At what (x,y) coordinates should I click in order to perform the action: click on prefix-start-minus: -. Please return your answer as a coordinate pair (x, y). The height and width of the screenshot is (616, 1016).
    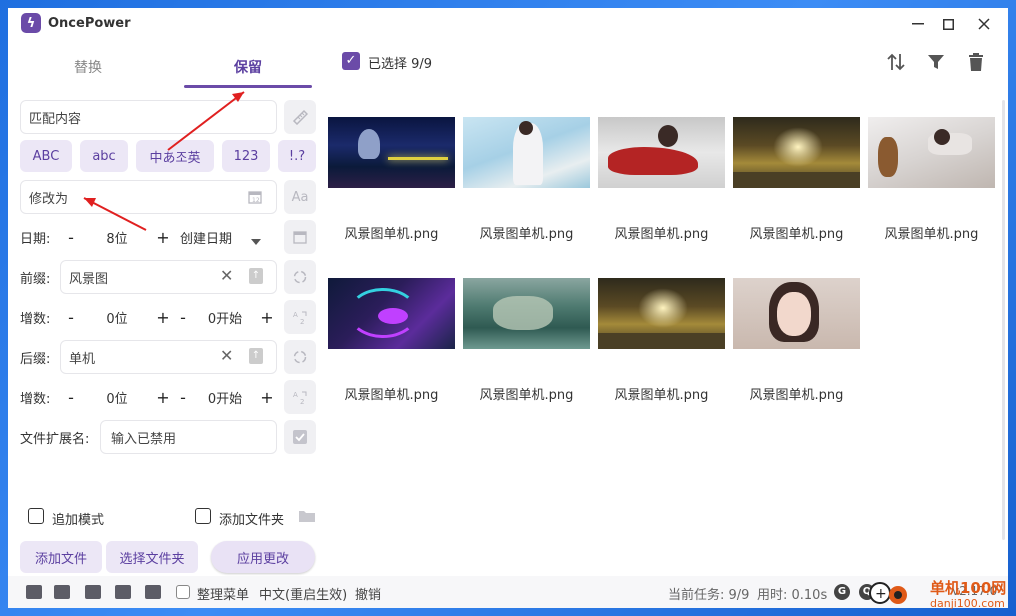
    Looking at the image, I should click on (183, 317).